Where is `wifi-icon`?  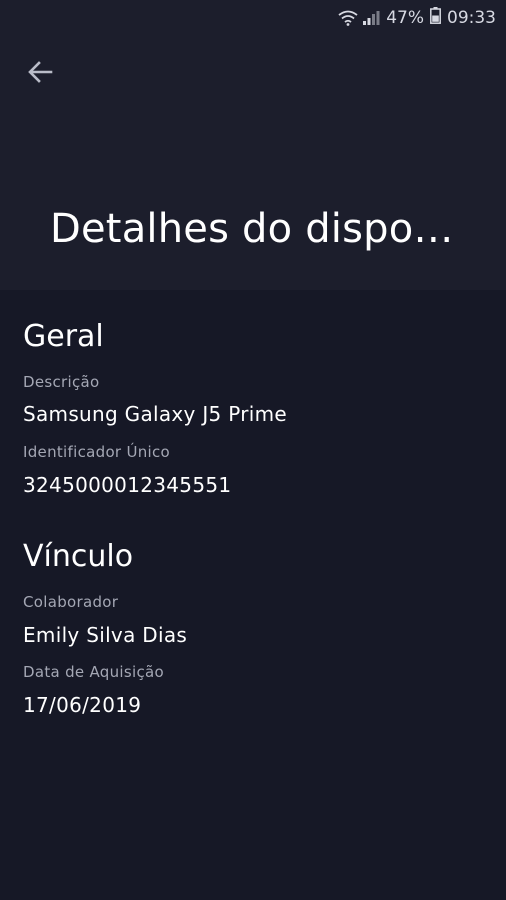 wifi-icon is located at coordinates (348, 18).